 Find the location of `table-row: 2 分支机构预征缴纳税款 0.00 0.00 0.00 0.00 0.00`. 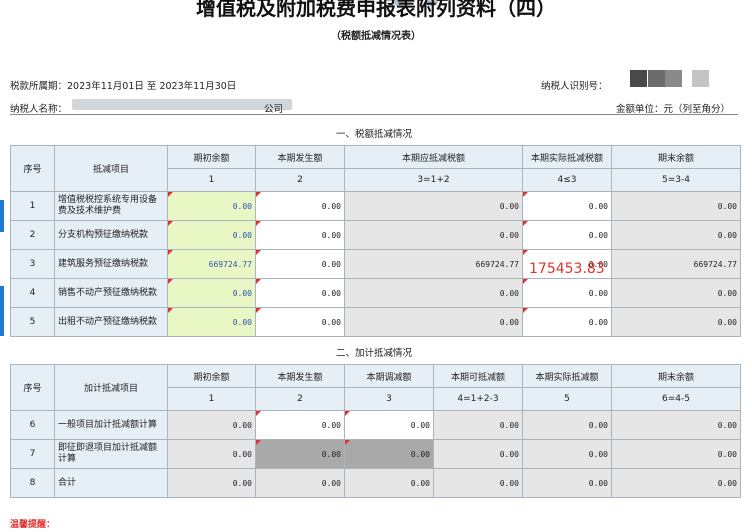

table-row: 2 分支机构预征缴纳税款 0.00 0.00 0.00 0.00 0.00 is located at coordinates (375, 235).